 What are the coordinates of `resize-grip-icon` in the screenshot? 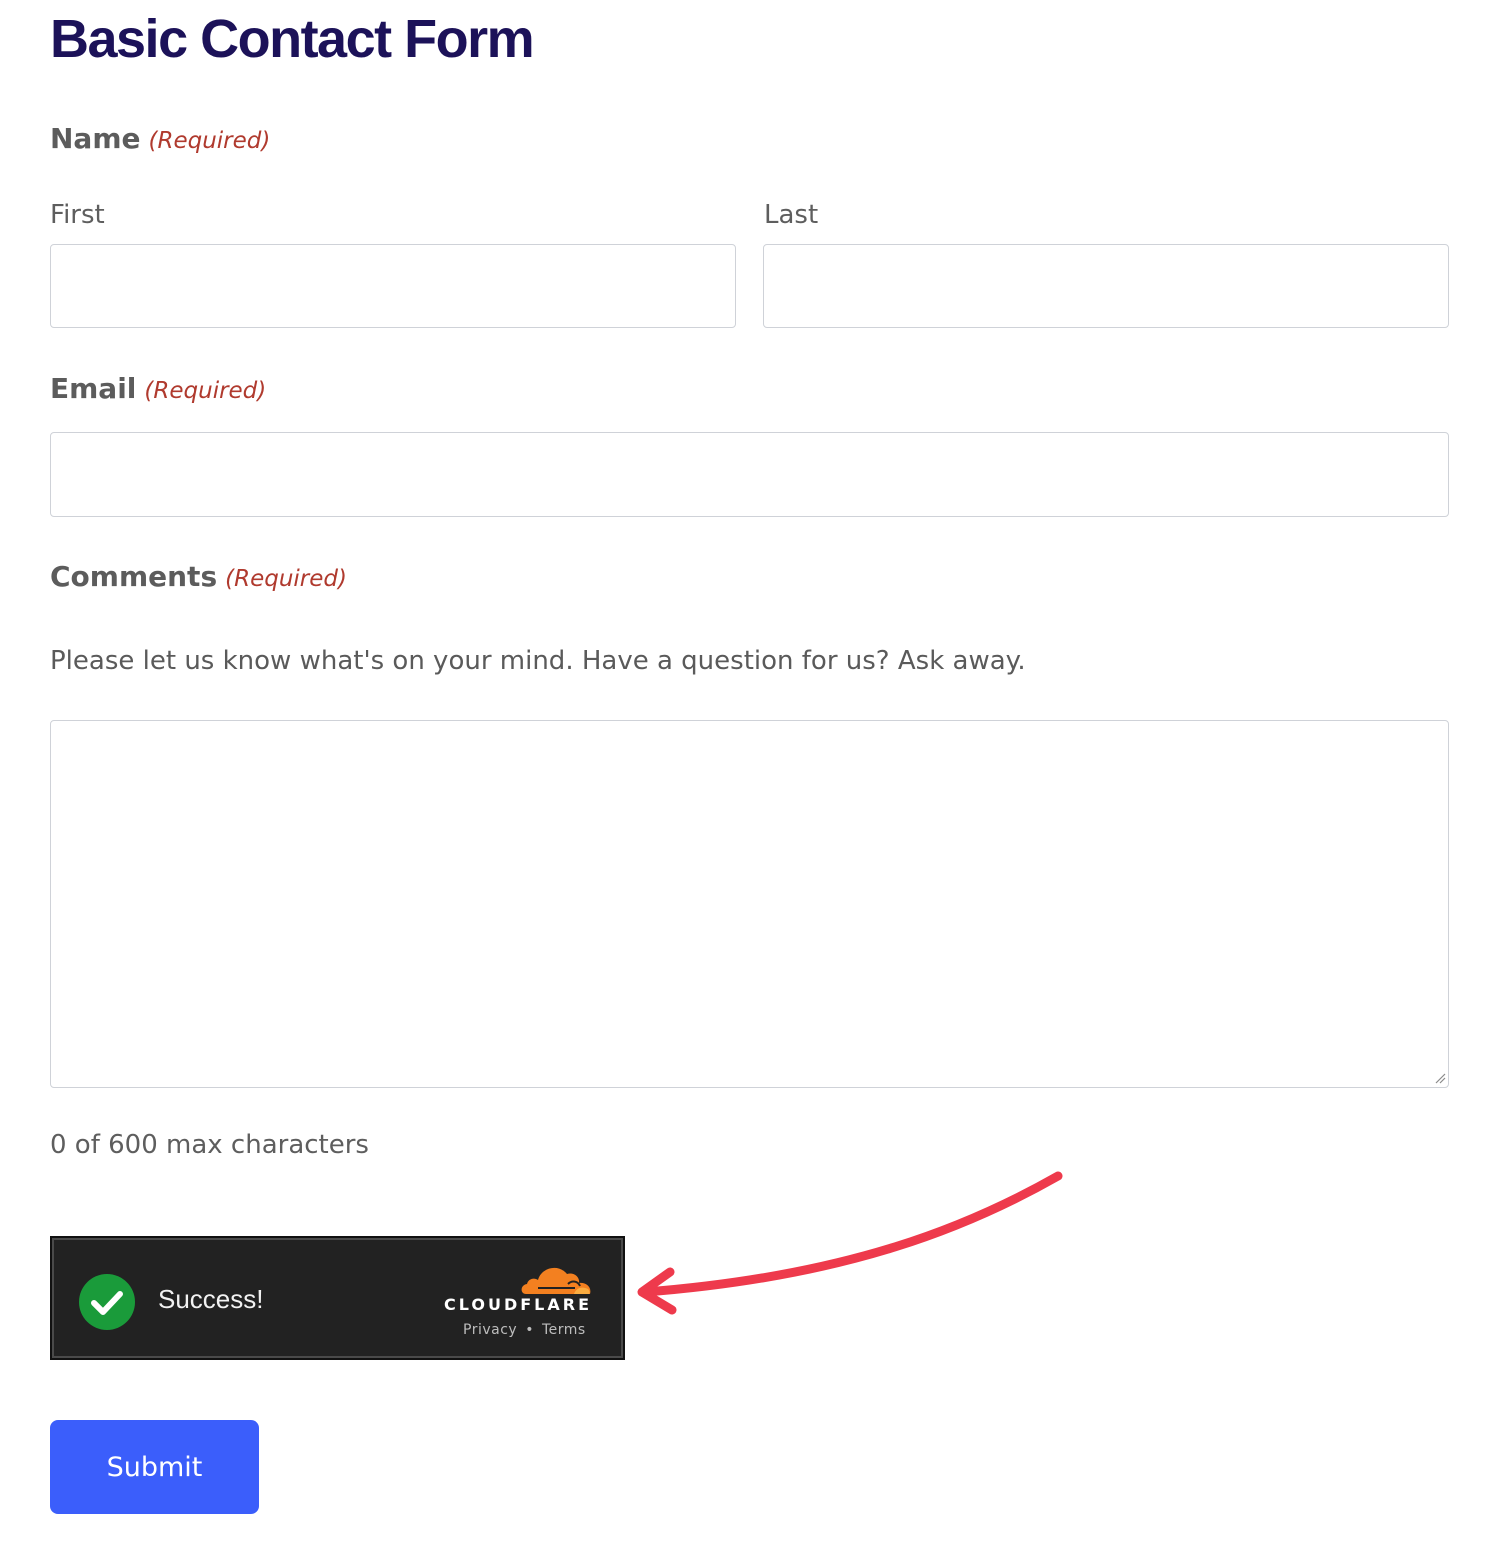 It's located at (1440, 1078).